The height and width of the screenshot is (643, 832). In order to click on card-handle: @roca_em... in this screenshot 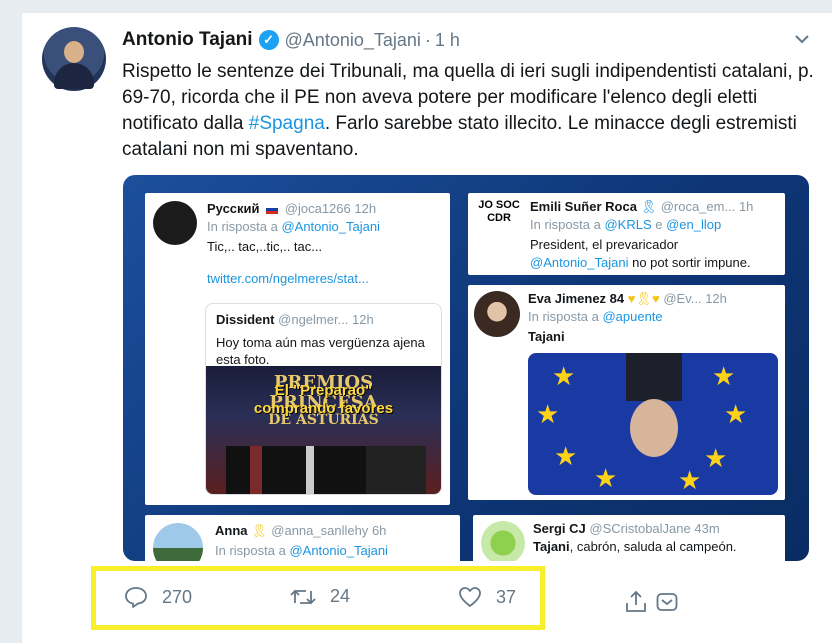, I will do `click(698, 206)`.